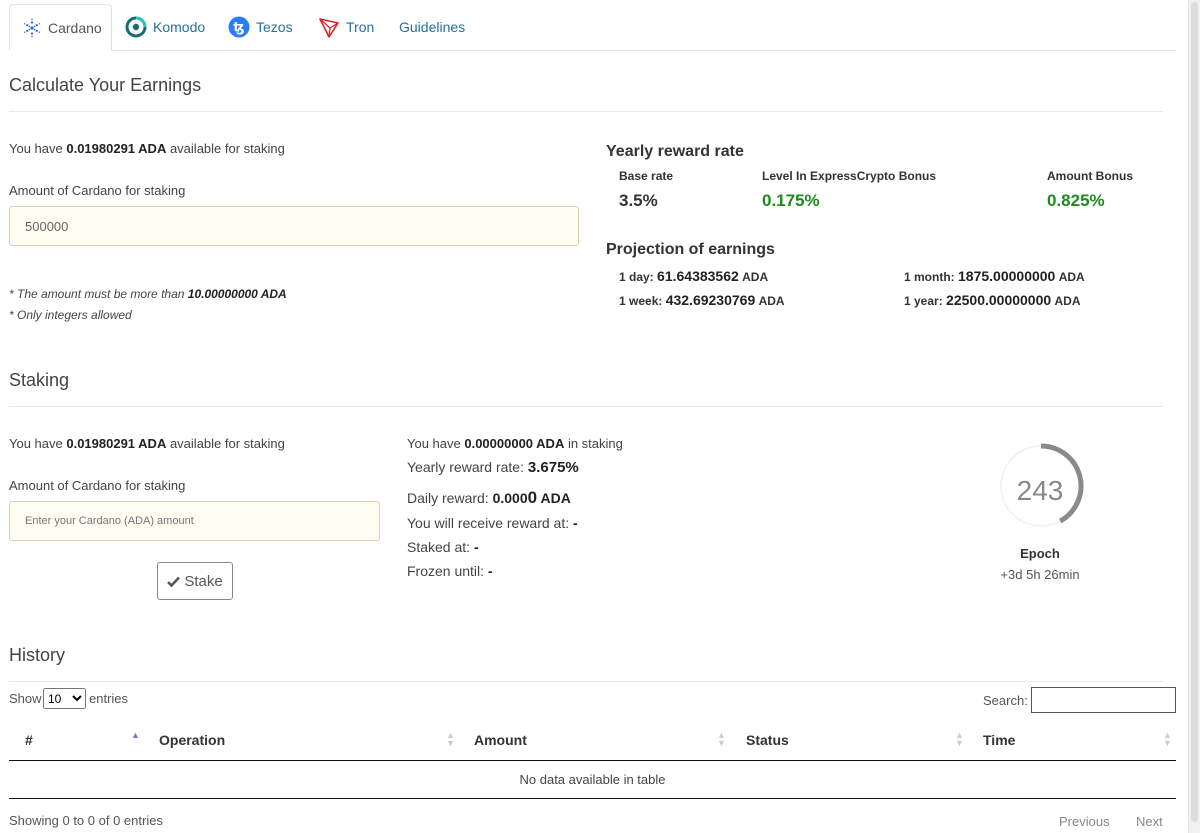 The width and height of the screenshot is (1200, 833). I want to click on staked-amount: 0.00000000 ADA, so click(514, 443).